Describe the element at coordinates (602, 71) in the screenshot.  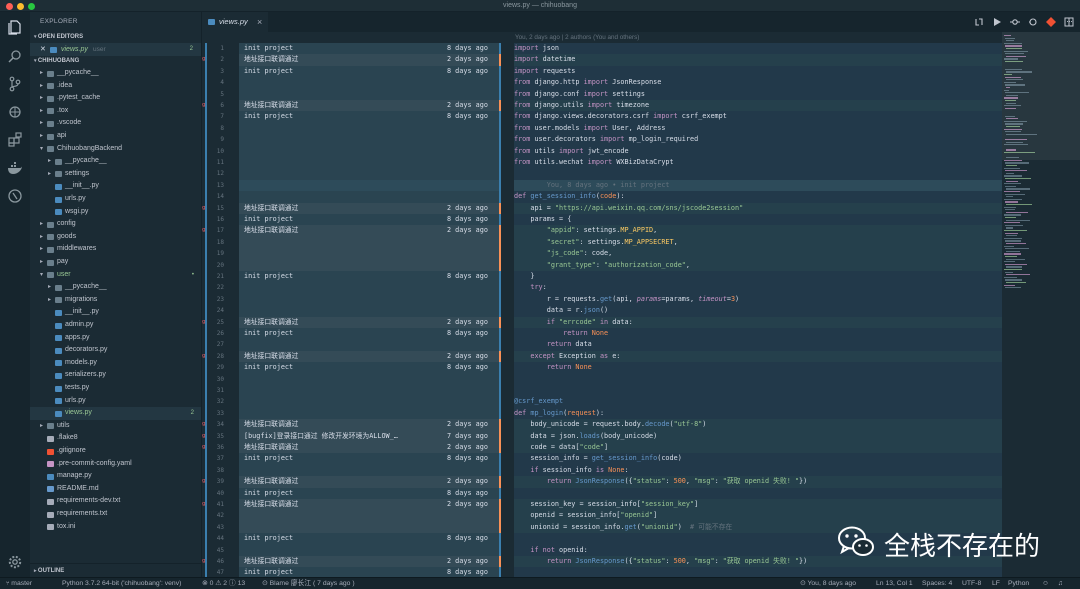
I see `code-line: init project 8 days ago 3 import requests` at that location.